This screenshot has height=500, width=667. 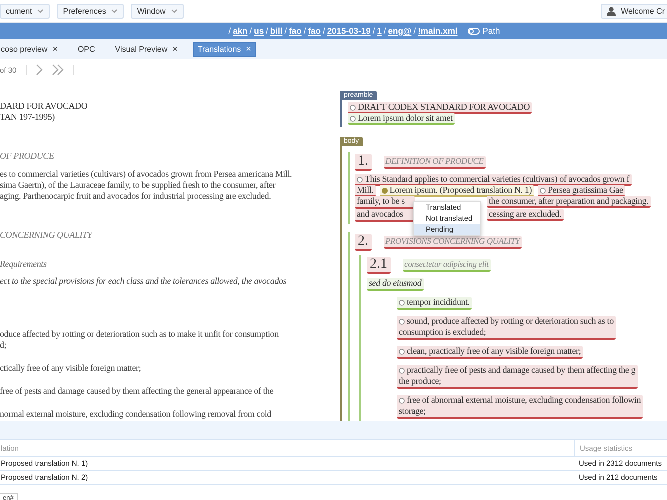 What do you see at coordinates (4, 345) in the screenshot?
I see `list-item-line: d;` at bounding box center [4, 345].